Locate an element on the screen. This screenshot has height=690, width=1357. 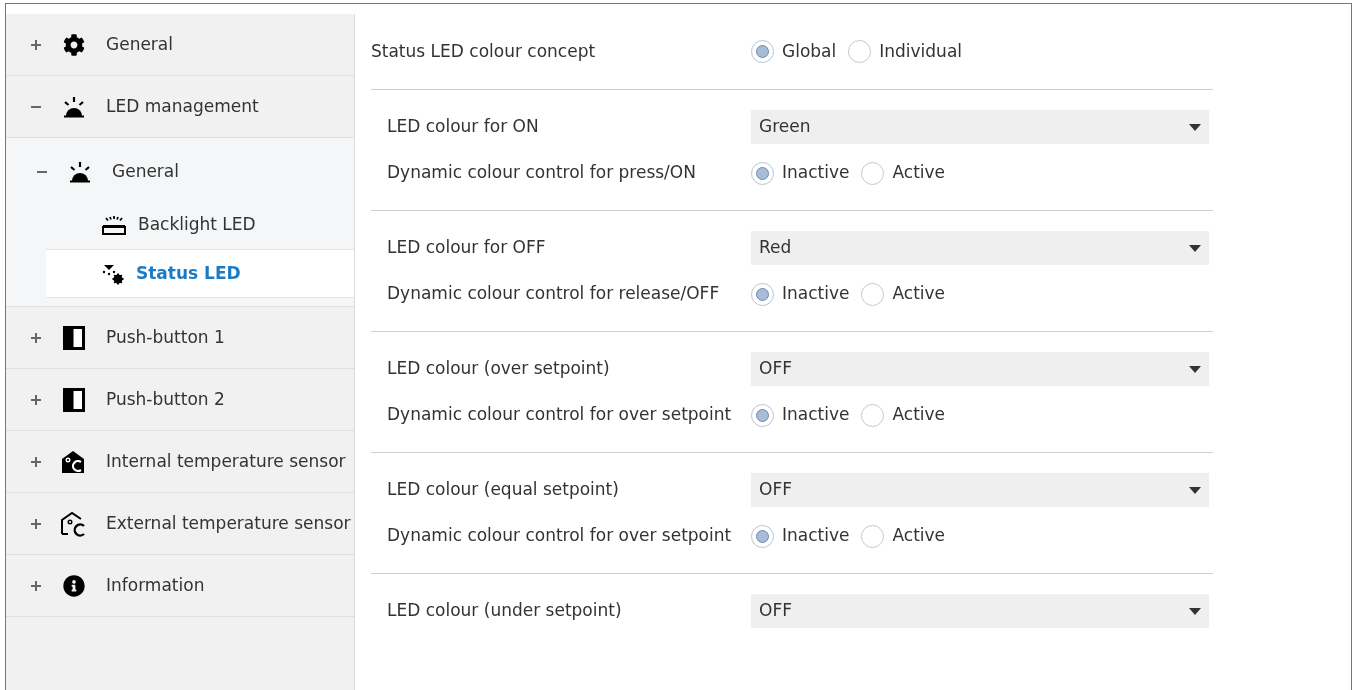
setting-label: Status LED colour concept is located at coordinates (484, 51).